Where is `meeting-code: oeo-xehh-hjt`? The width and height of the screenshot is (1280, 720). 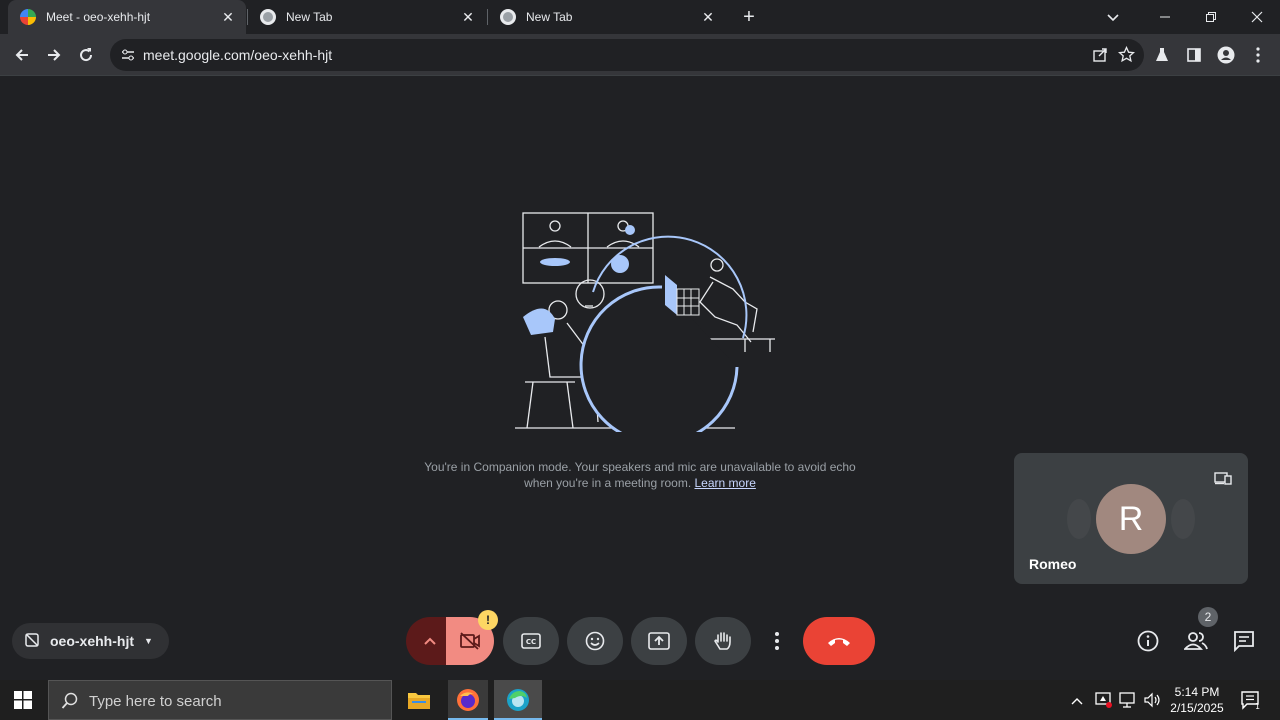
meeting-code: oeo-xehh-hjt is located at coordinates (92, 641).